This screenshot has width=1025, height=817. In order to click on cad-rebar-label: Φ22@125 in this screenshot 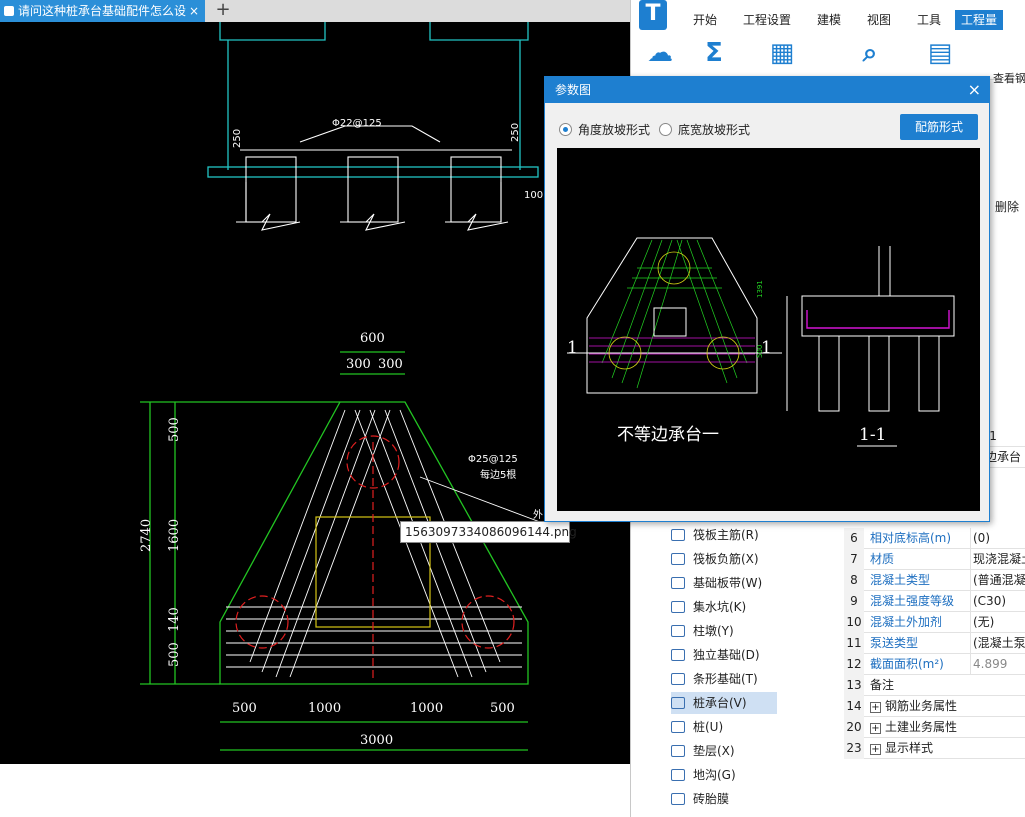, I will do `click(357, 123)`.